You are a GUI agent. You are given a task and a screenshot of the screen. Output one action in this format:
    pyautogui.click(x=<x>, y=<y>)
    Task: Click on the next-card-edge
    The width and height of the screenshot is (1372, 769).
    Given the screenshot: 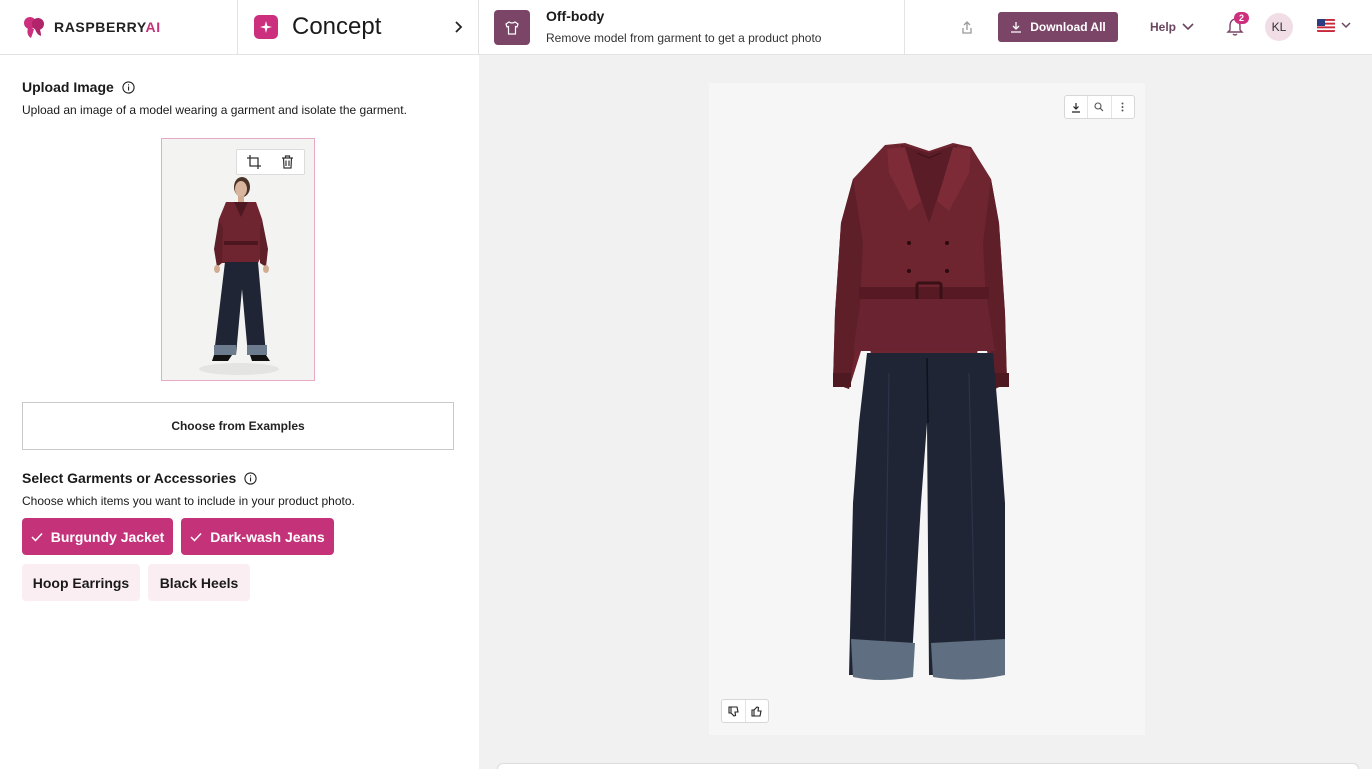 What is the action you would take?
    pyautogui.click(x=928, y=766)
    